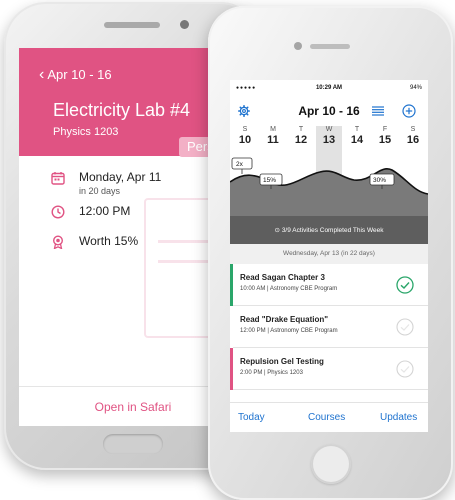 This screenshot has width=455, height=500. I want to click on event-course: Physics 1203, so click(86, 132).